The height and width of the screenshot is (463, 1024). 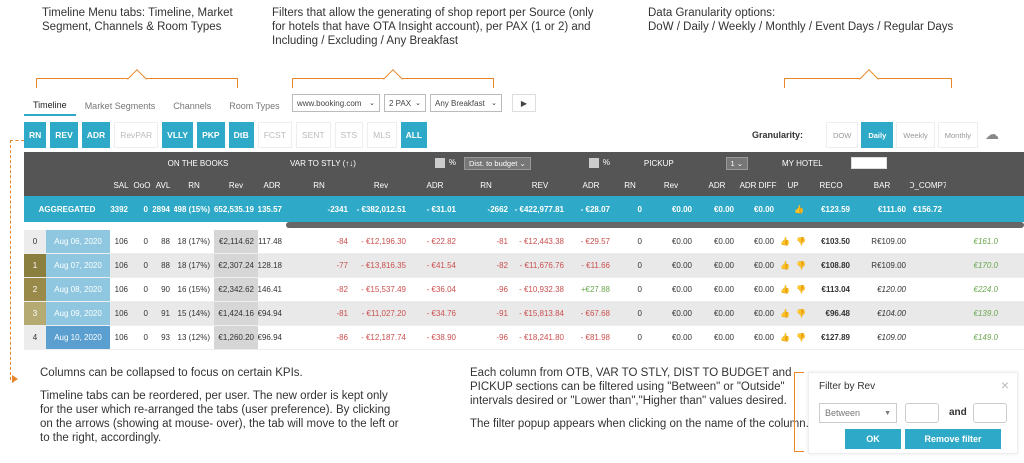 I want to click on section-dist-pct: %, so click(x=599, y=163).